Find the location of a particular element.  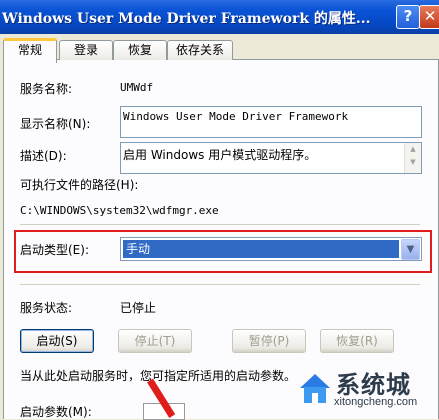

exe-path-label: 可执行文件的路径(H): is located at coordinates (79, 185).